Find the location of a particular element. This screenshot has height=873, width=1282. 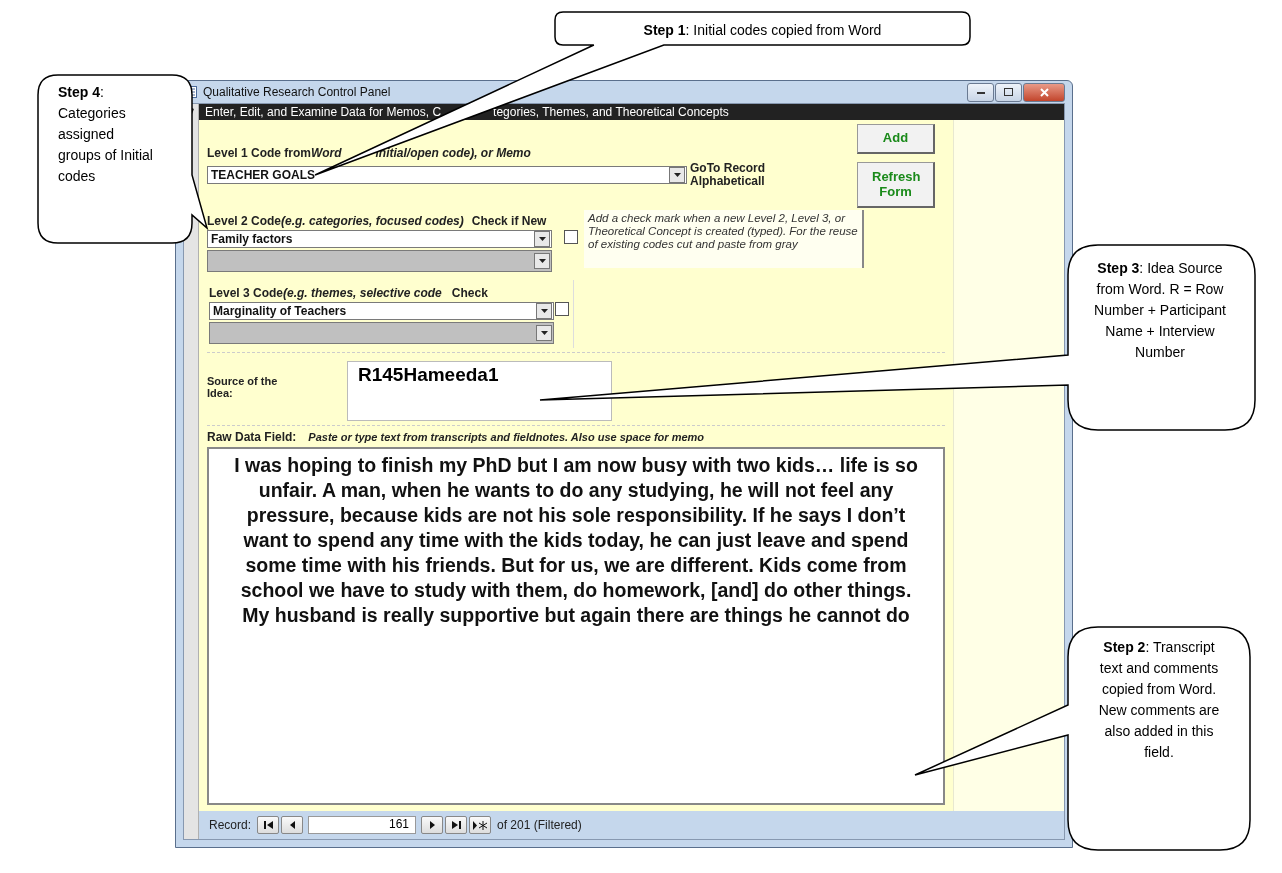

triangle-left-icon is located at coordinates (292, 825).